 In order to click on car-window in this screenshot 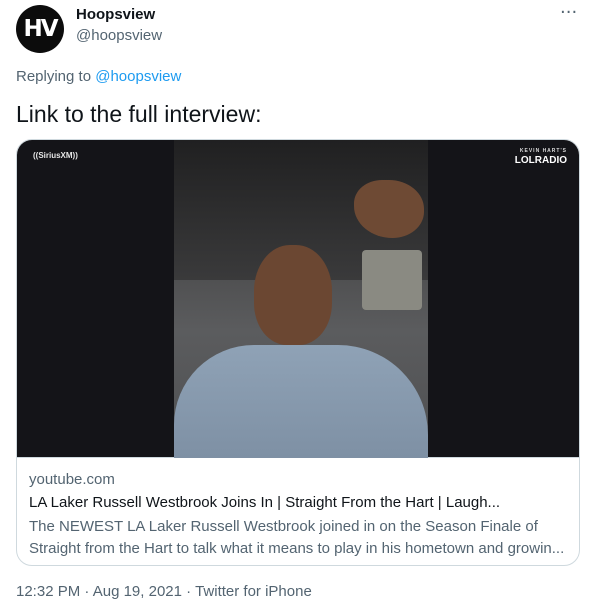, I will do `click(392, 280)`.